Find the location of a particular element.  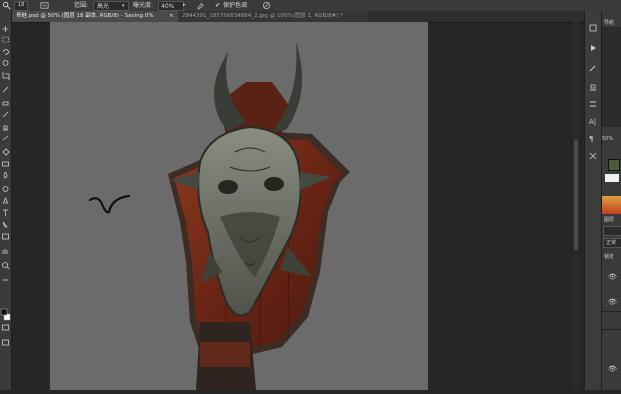

lasso-tool-icon is located at coordinates (6, 52).